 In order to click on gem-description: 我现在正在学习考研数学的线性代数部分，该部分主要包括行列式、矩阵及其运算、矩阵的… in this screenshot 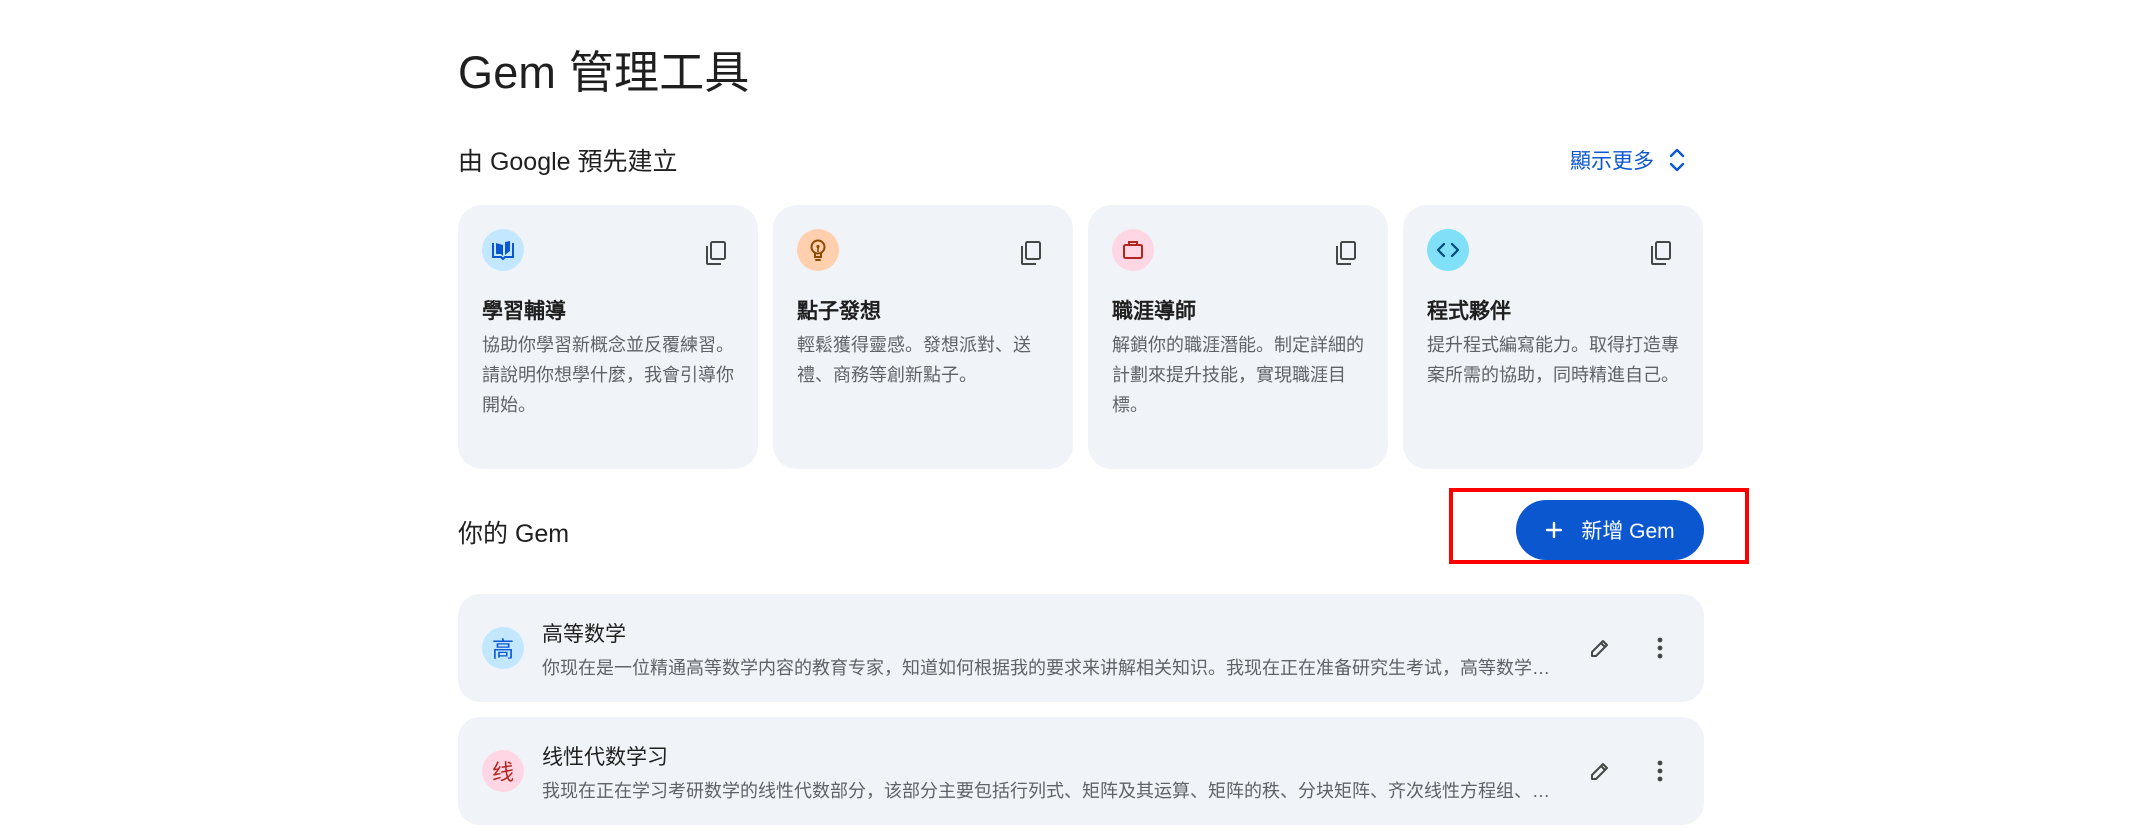, I will do `click(1046, 791)`.